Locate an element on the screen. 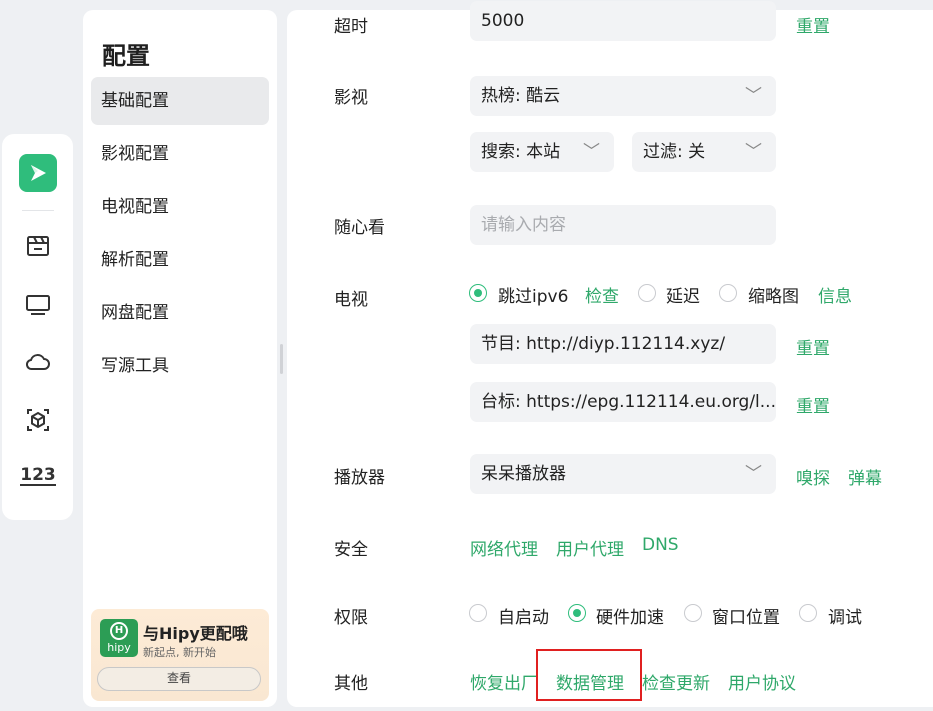  delay-radio is located at coordinates (647, 293).